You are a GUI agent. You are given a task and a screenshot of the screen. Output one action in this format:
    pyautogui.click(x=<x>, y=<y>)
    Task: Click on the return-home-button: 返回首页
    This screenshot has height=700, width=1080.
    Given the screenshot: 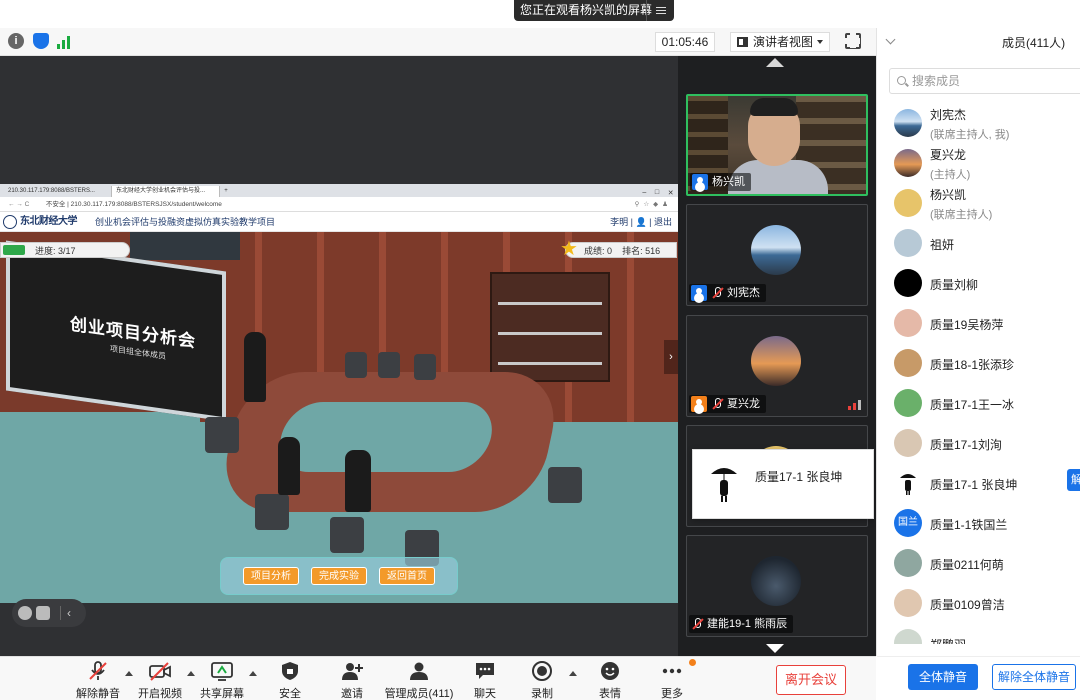 What is the action you would take?
    pyautogui.click(x=407, y=576)
    